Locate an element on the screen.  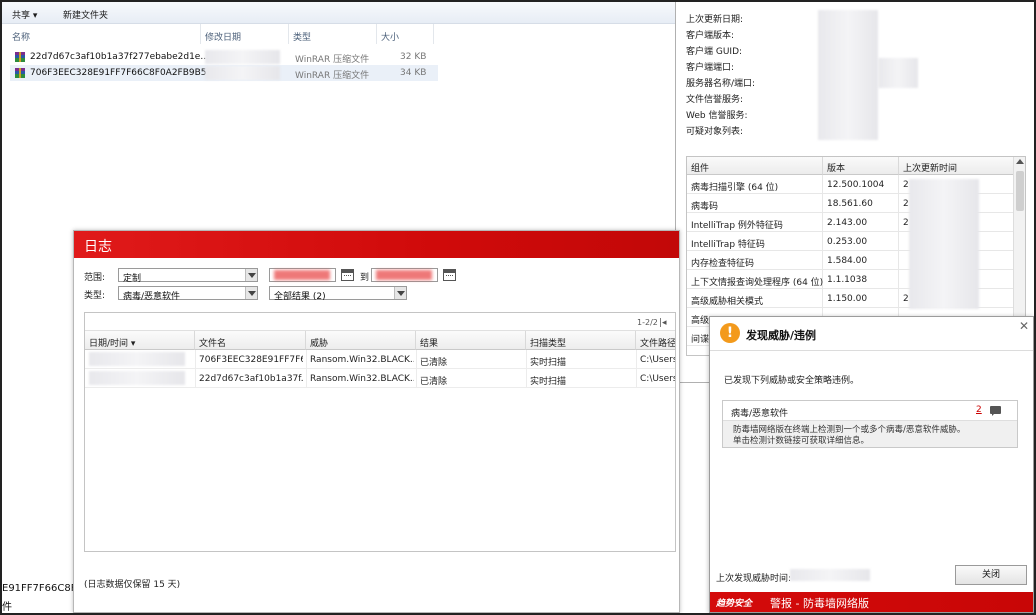
type-select: 病毒/恶意软件 is located at coordinates (188, 294).